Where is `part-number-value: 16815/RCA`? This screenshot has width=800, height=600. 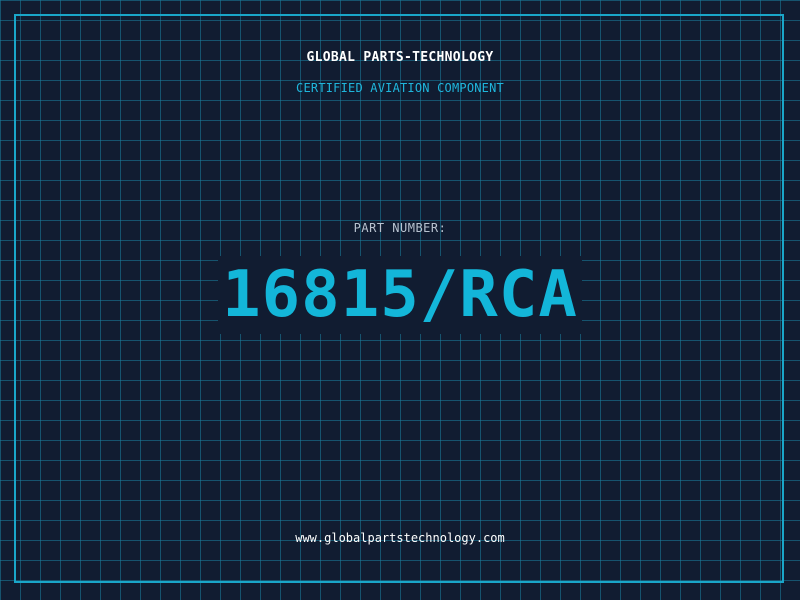
part-number-value: 16815/RCA is located at coordinates (400, 295).